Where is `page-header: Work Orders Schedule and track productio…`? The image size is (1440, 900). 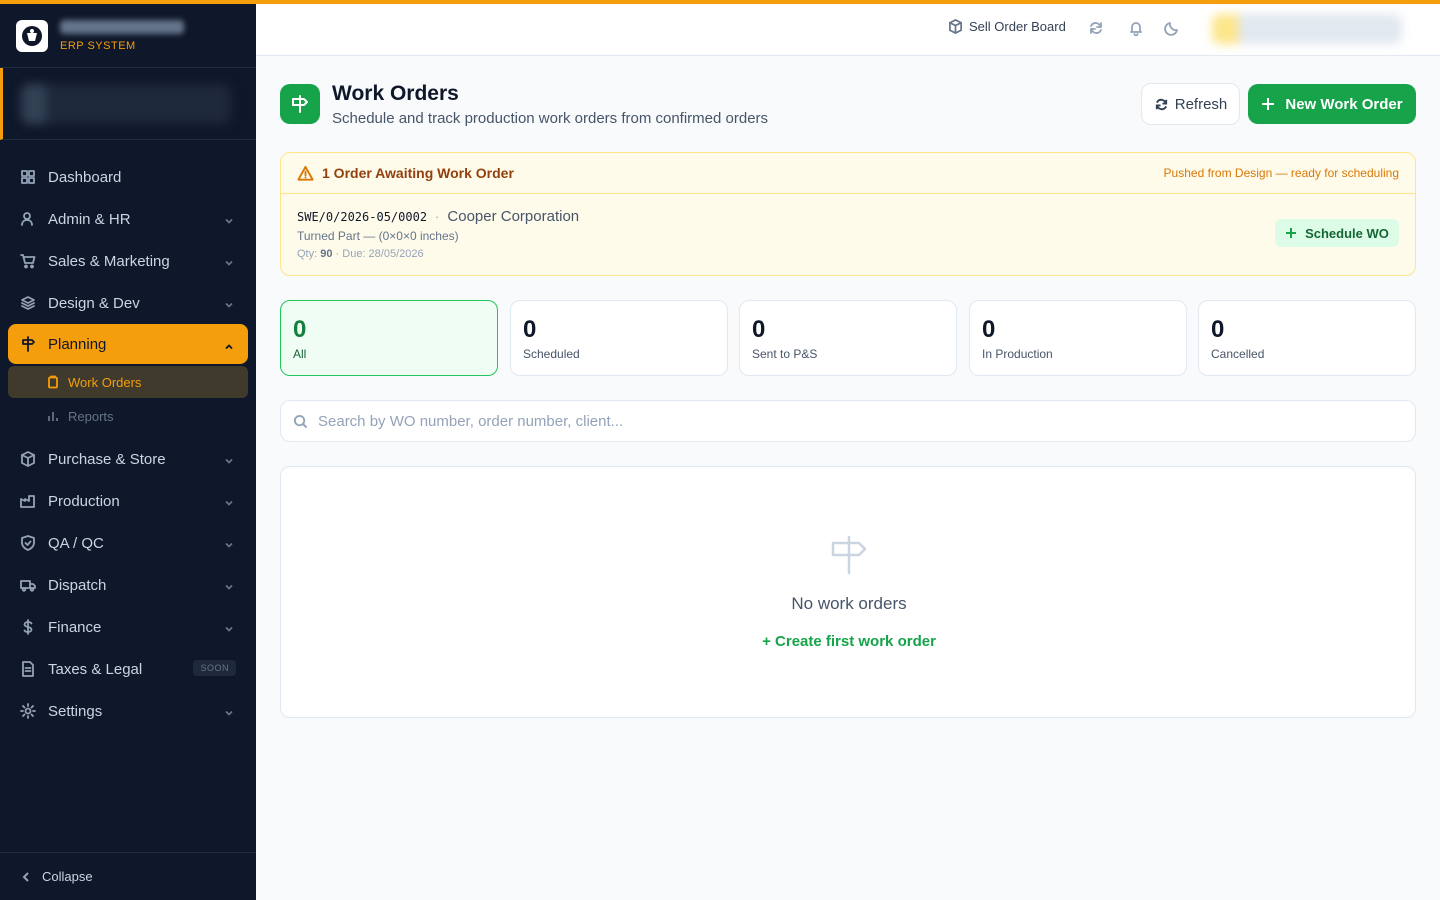
page-header: Work Orders Schedule and track productio… is located at coordinates (848, 104).